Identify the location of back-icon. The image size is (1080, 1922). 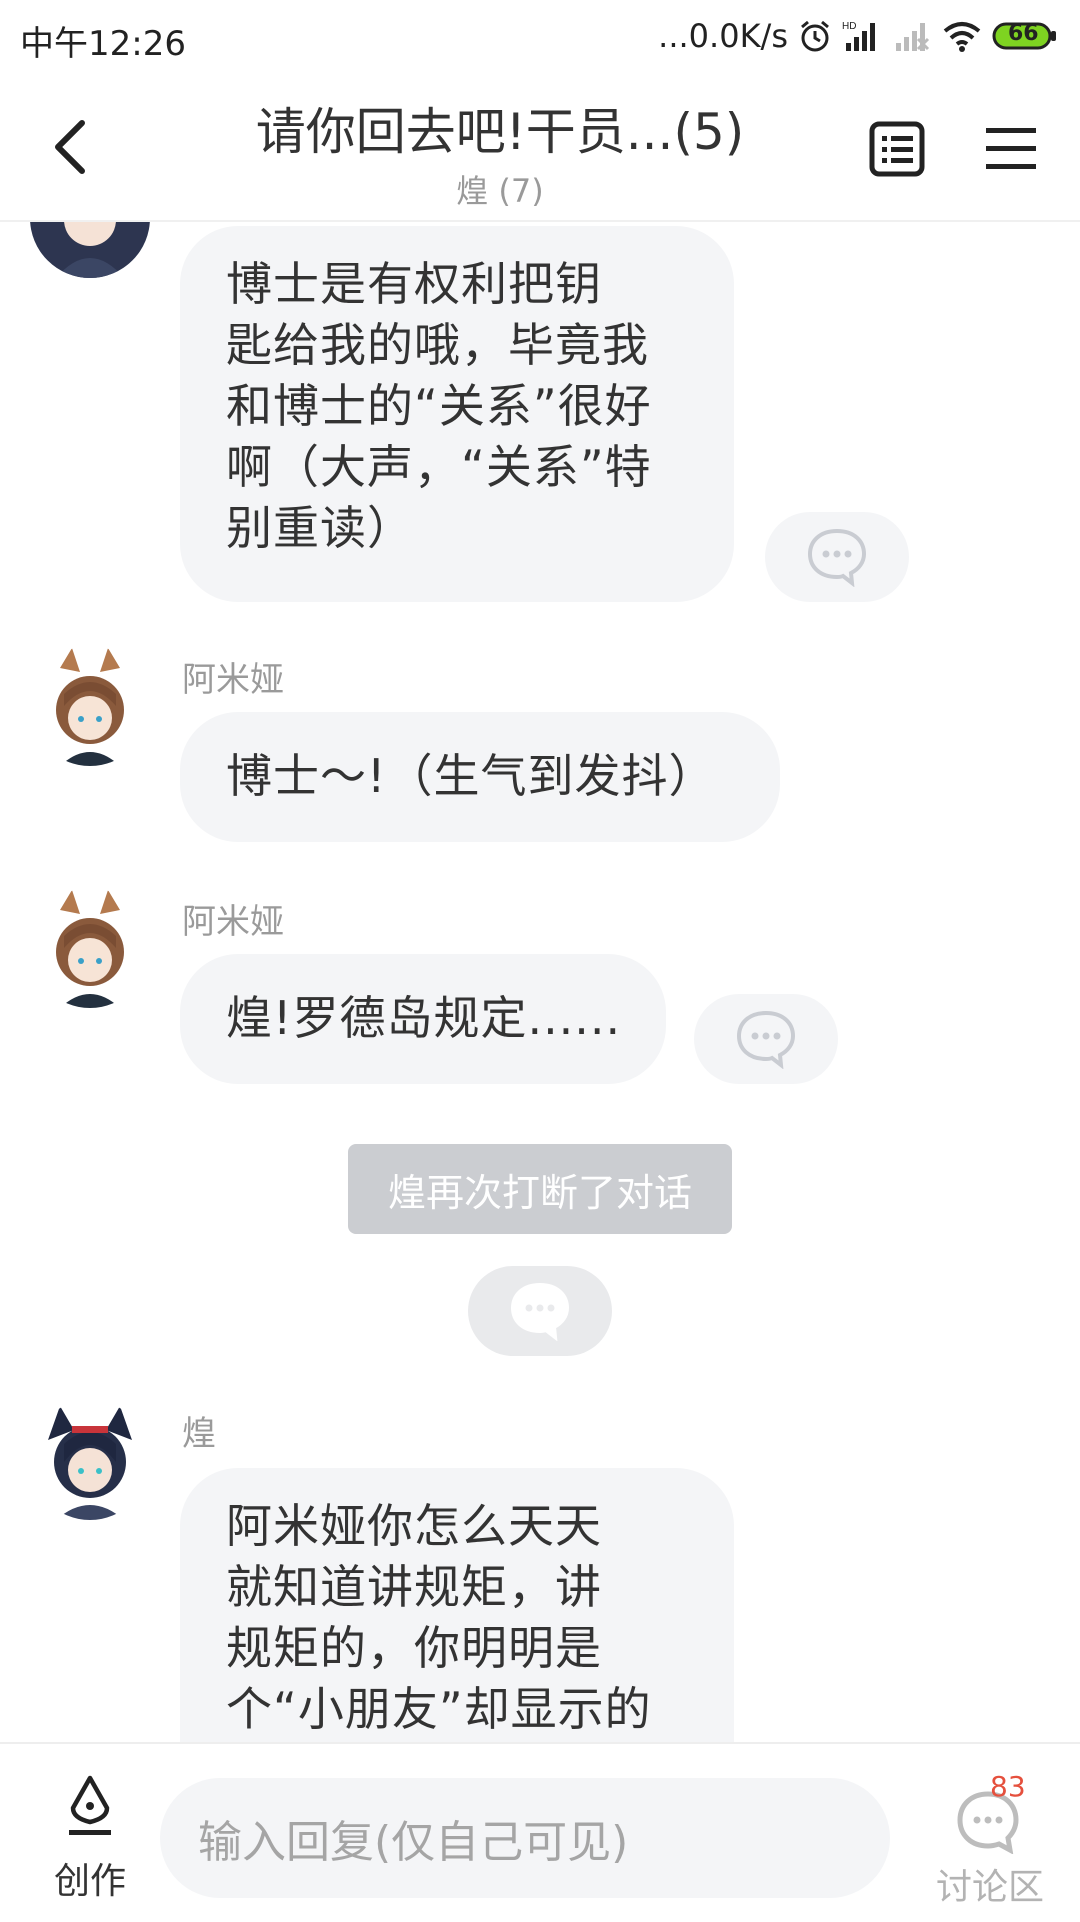
(70, 147).